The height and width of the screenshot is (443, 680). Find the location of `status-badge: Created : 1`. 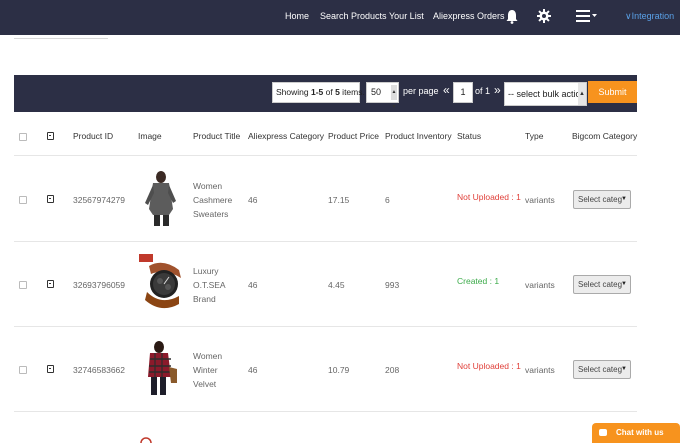

status-badge: Created : 1 is located at coordinates (478, 281).